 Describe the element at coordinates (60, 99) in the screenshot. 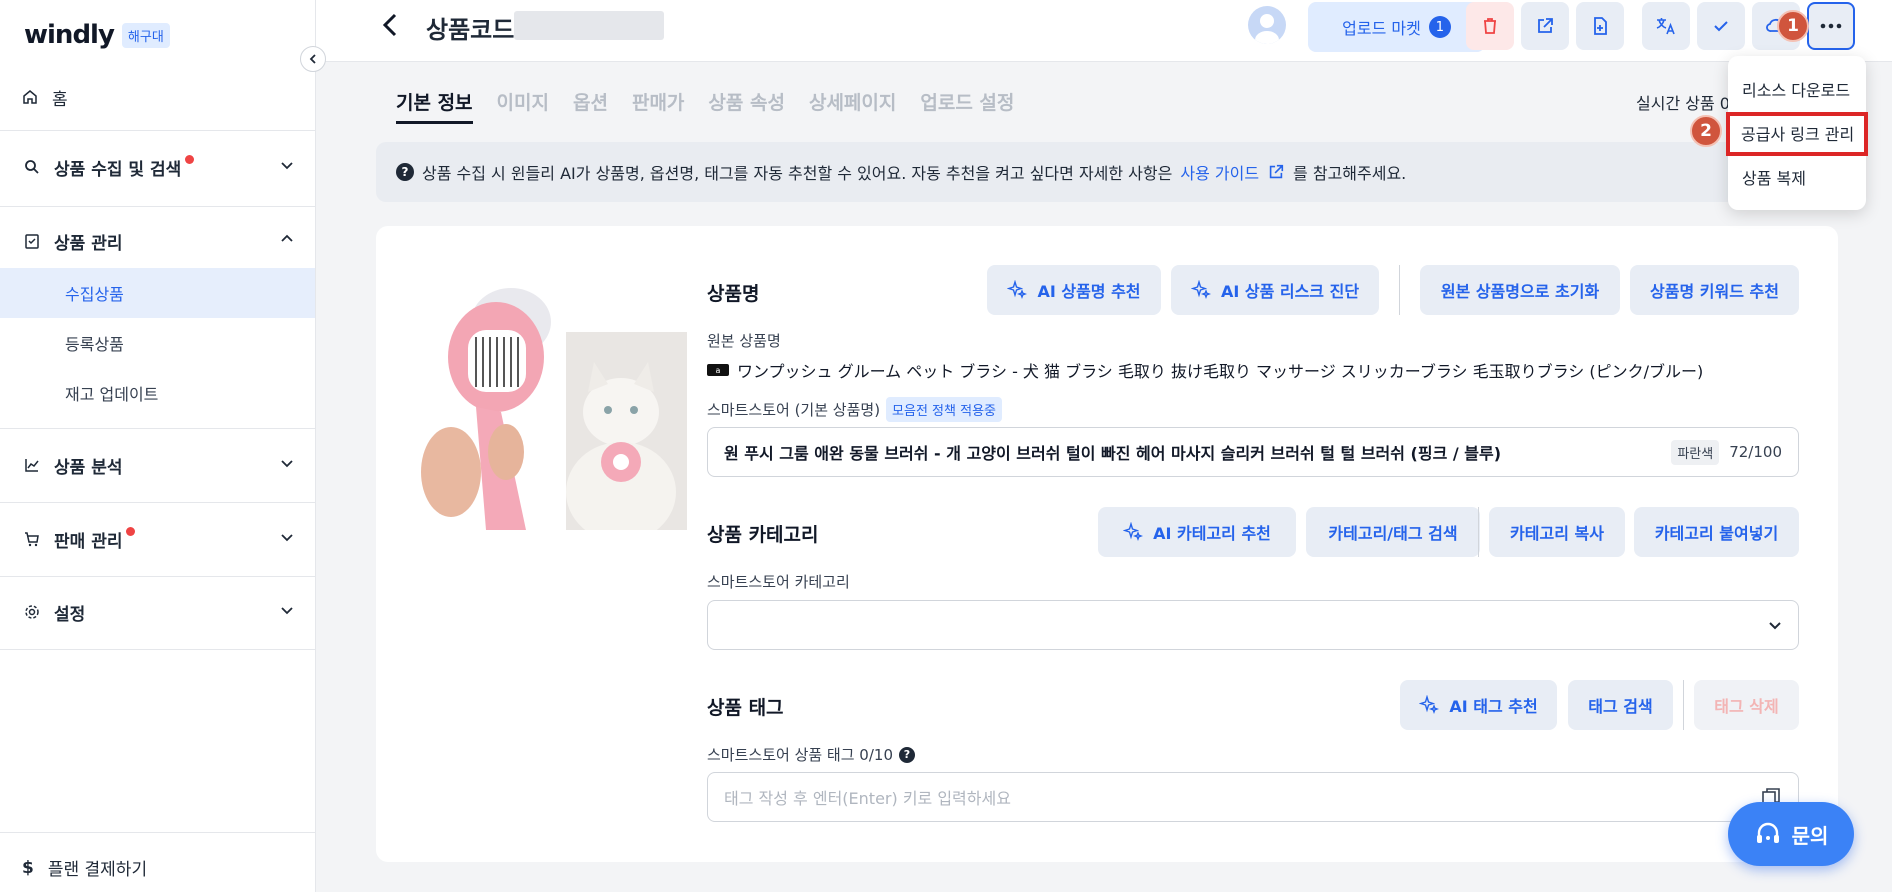

I see `sidebar-item-label: 홈` at that location.